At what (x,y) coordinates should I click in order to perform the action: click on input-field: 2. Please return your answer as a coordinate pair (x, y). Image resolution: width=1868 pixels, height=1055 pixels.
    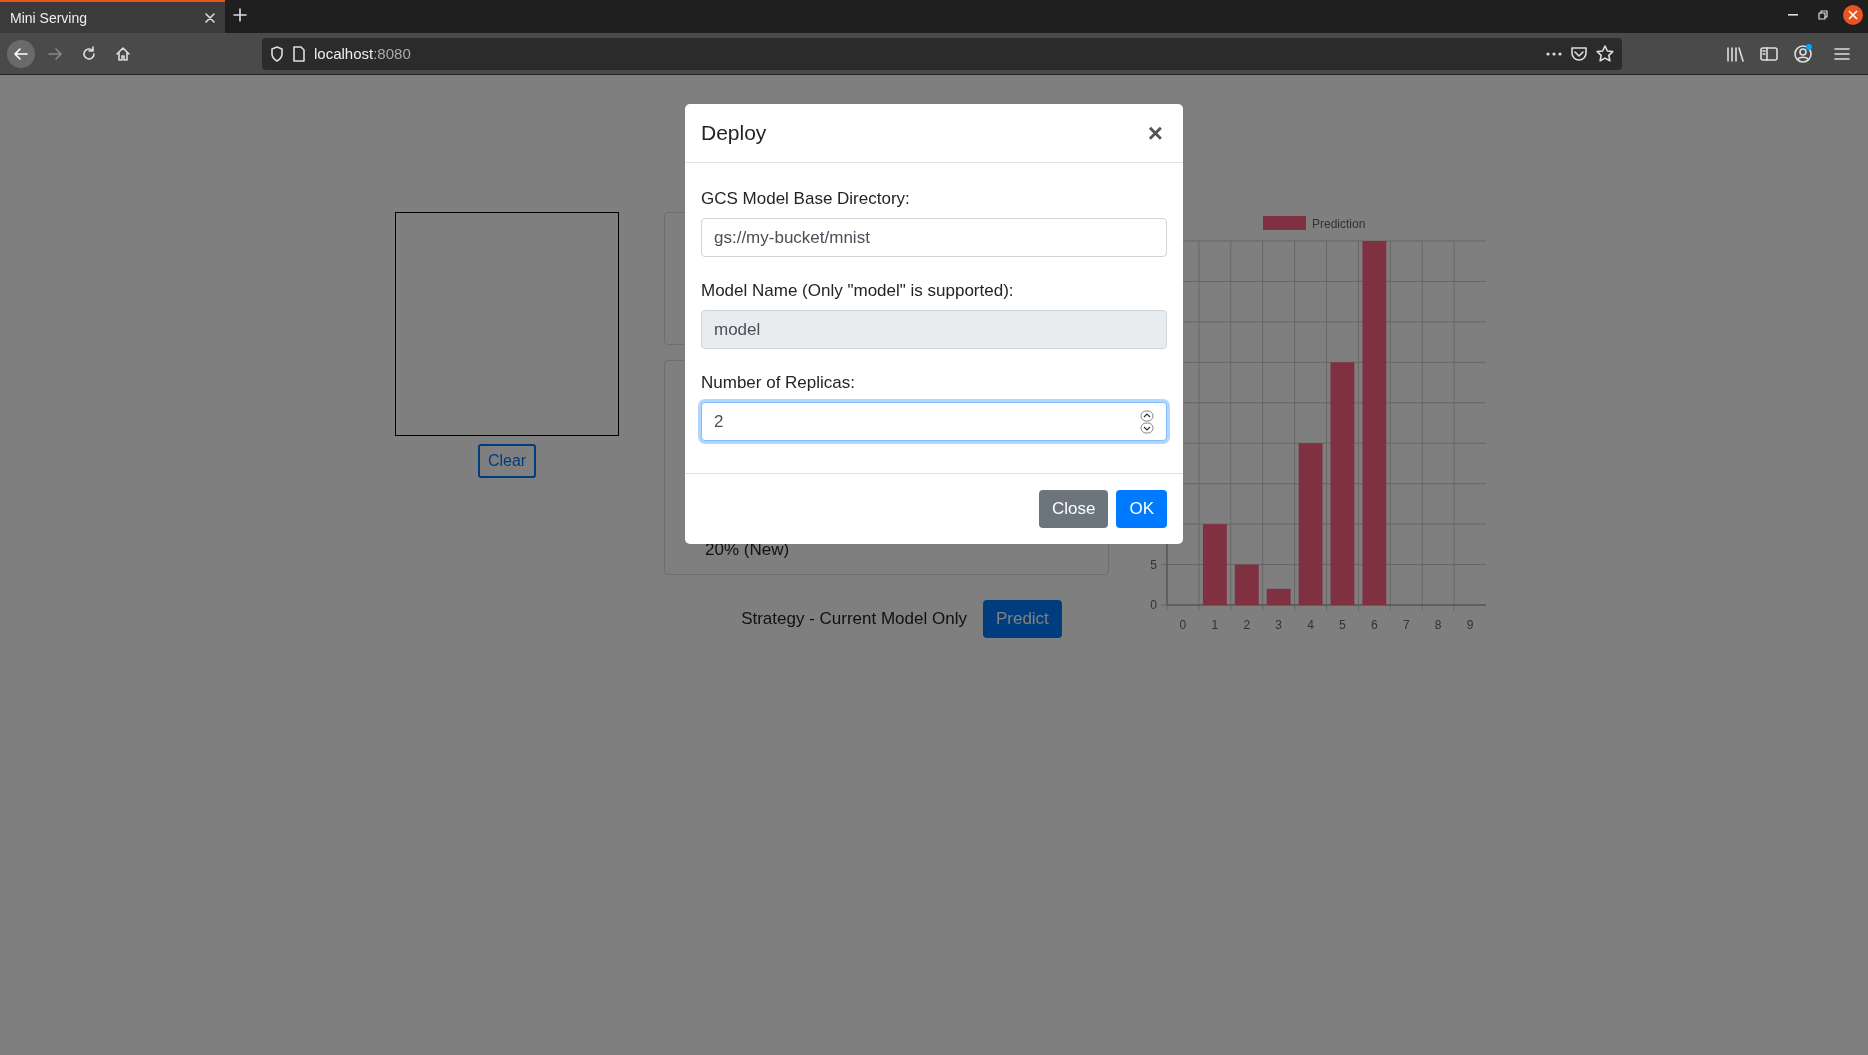
    Looking at the image, I should click on (934, 421).